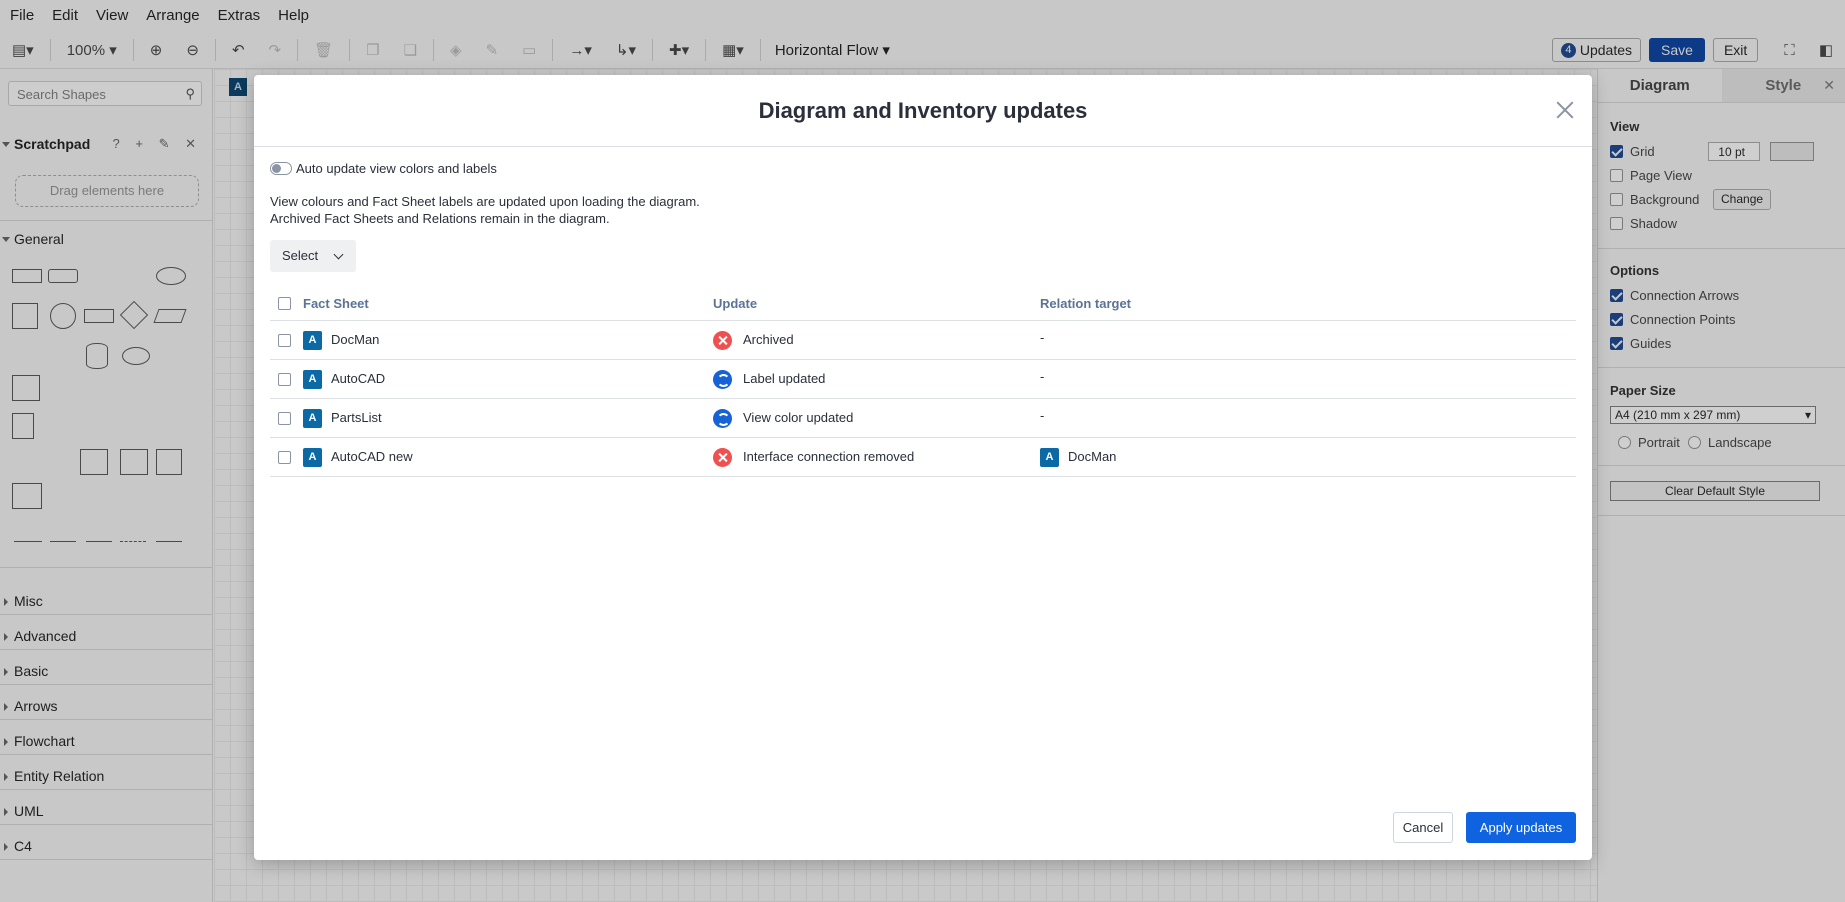 The image size is (1845, 902). Describe the element at coordinates (1734, 151) in the screenshot. I see `grid-size-input: 10 pt` at that location.